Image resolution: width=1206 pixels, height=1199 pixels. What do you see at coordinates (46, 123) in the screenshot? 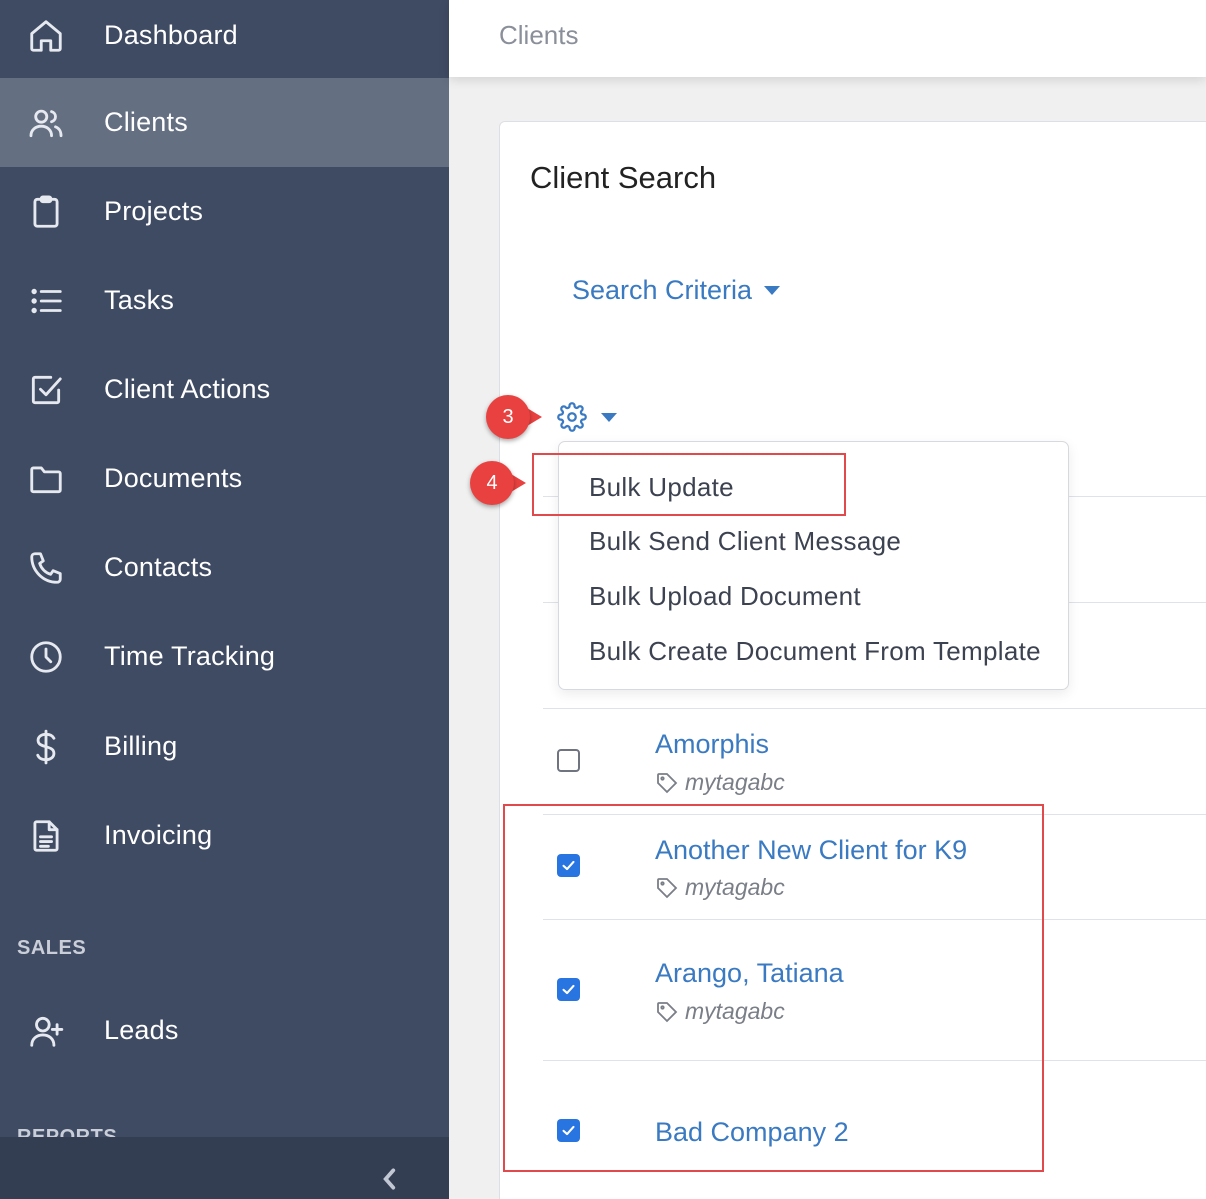
I see `users-icon` at bounding box center [46, 123].